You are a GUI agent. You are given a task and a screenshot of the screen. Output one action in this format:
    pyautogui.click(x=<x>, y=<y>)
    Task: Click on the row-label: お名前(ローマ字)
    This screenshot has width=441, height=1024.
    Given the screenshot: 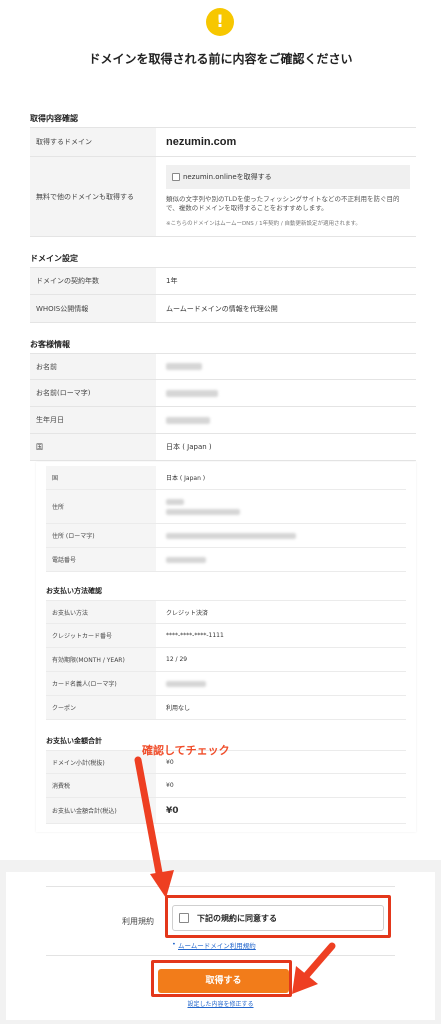 What is the action you would take?
    pyautogui.click(x=93, y=393)
    